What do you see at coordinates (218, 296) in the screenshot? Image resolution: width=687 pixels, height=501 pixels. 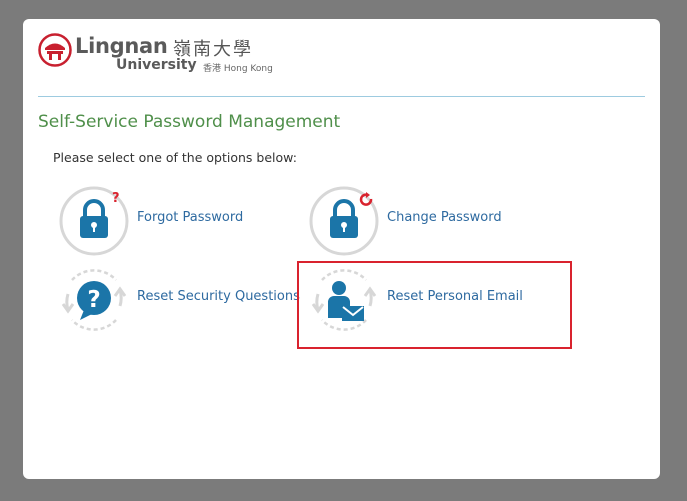 I see `reset-security-questions-link: Reset Security Questions` at bounding box center [218, 296].